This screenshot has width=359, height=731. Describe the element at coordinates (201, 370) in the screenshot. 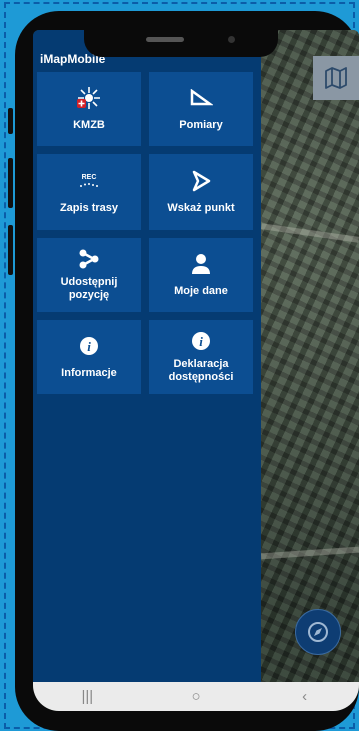

I see `tile-label: Deklaracja dostępności` at that location.